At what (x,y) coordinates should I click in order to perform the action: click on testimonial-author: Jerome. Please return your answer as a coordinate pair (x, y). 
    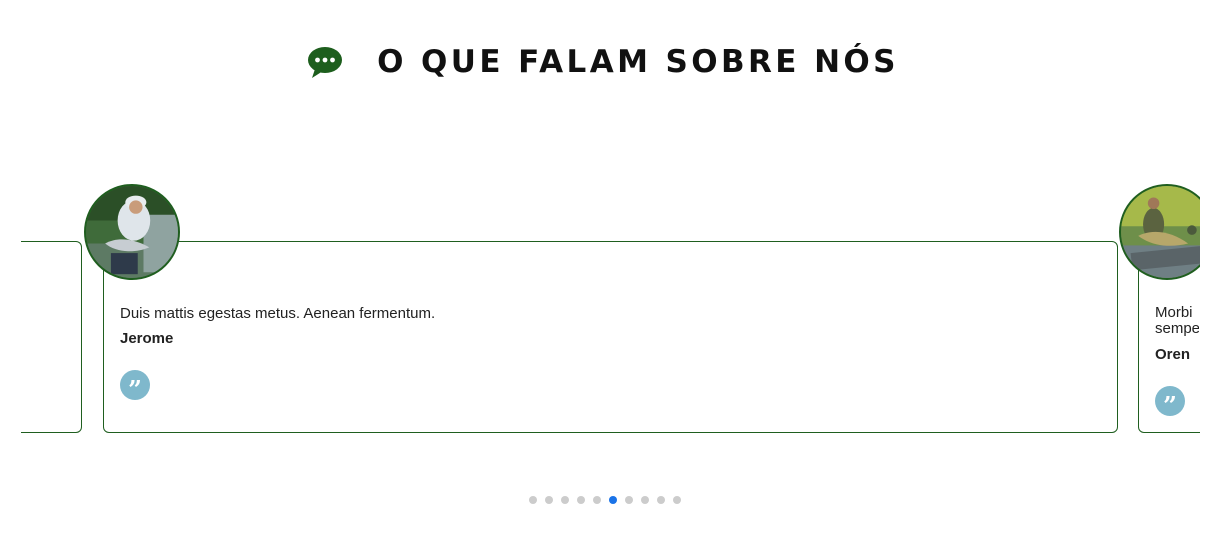
    Looking at the image, I should click on (147, 338).